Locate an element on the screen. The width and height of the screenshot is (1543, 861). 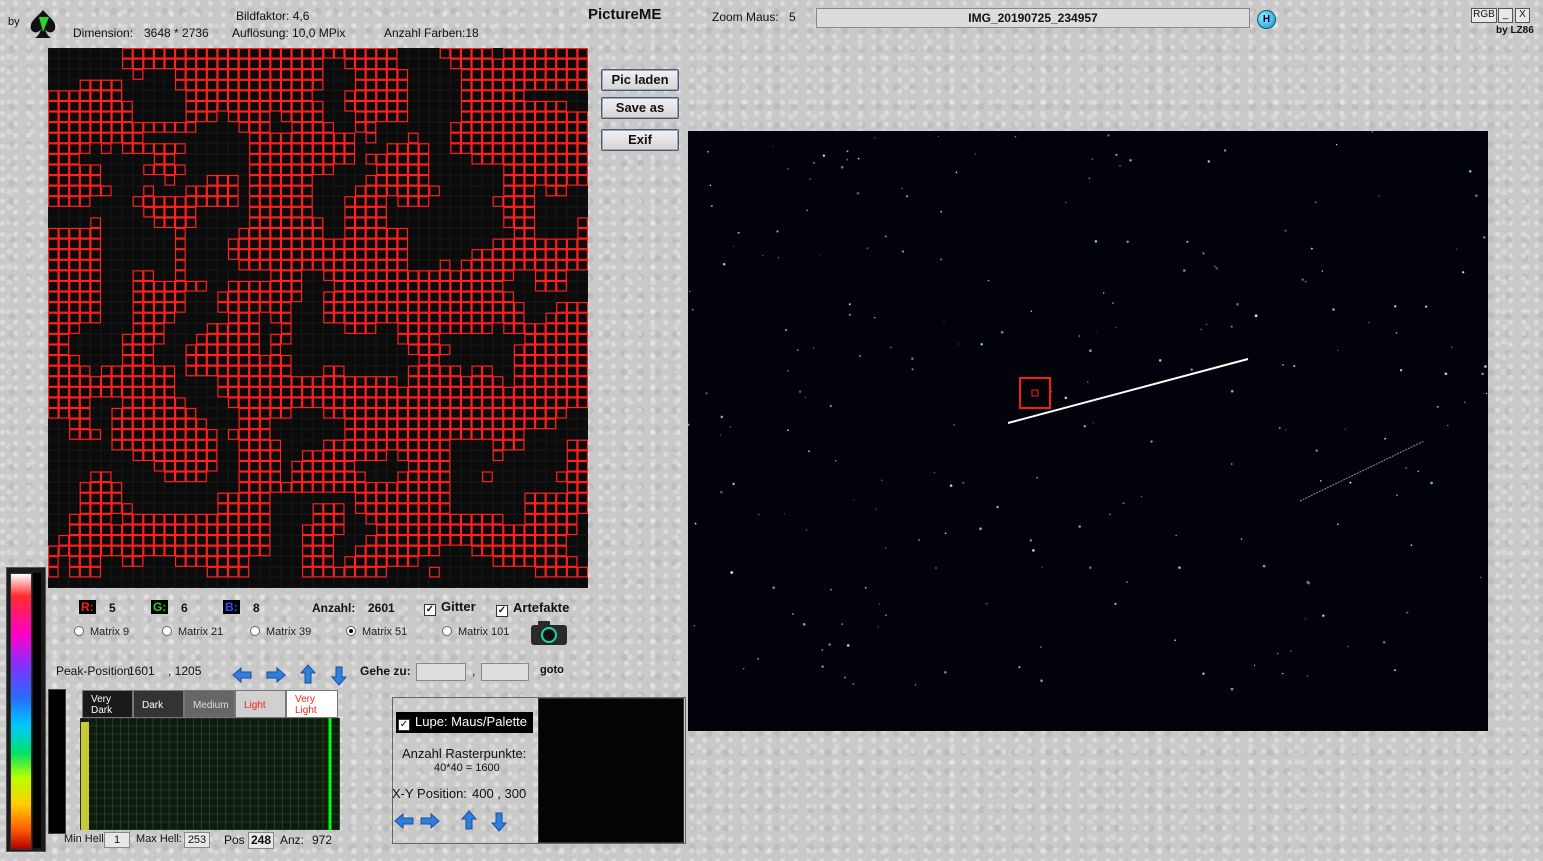
max-hell-value: 253 is located at coordinates (197, 840).